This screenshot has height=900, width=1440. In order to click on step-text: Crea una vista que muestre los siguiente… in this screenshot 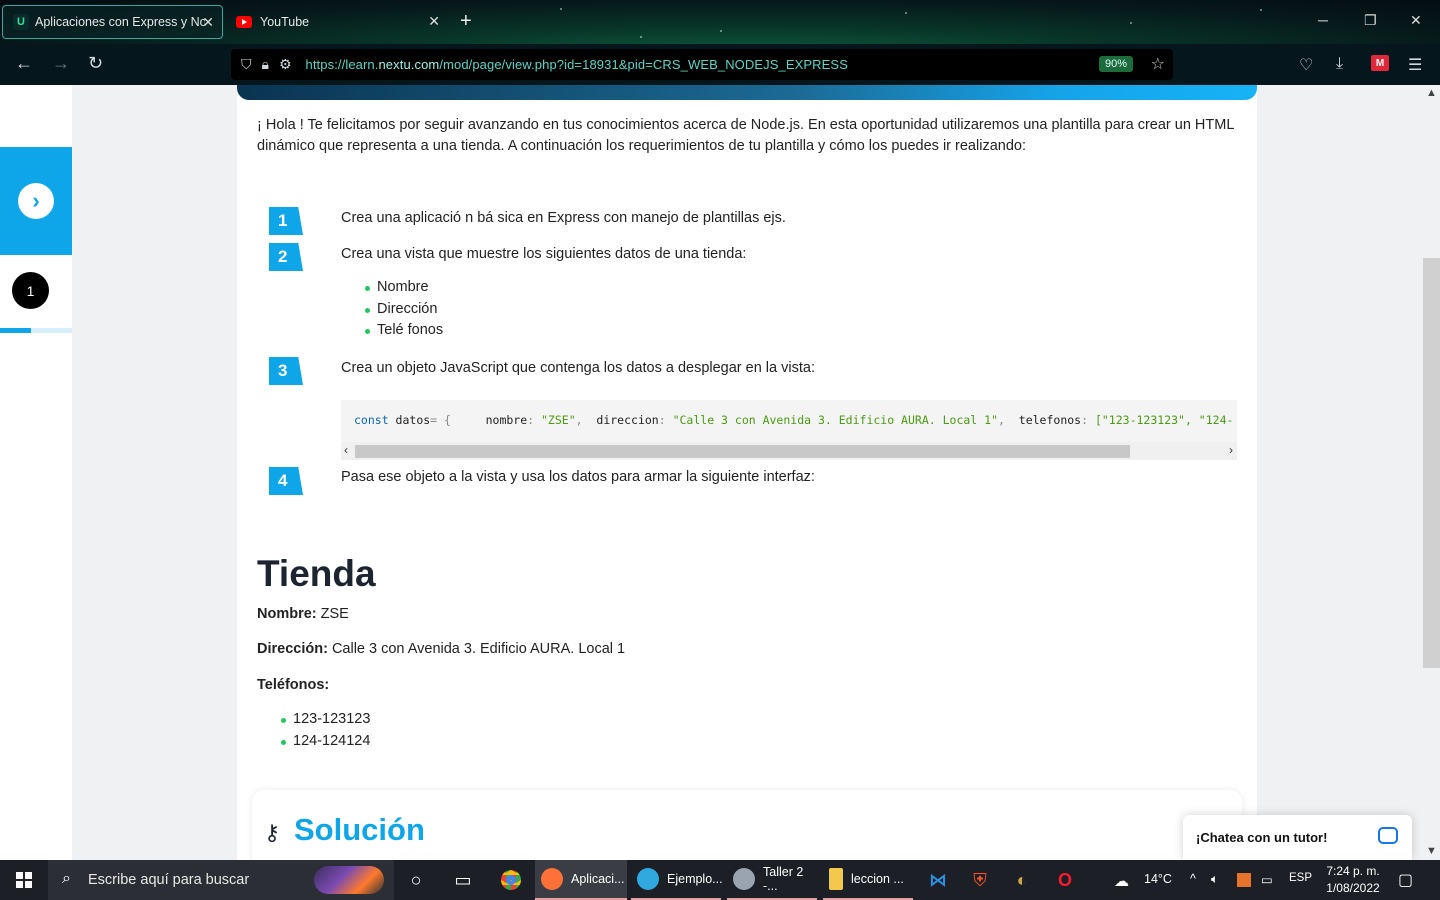, I will do `click(544, 254)`.